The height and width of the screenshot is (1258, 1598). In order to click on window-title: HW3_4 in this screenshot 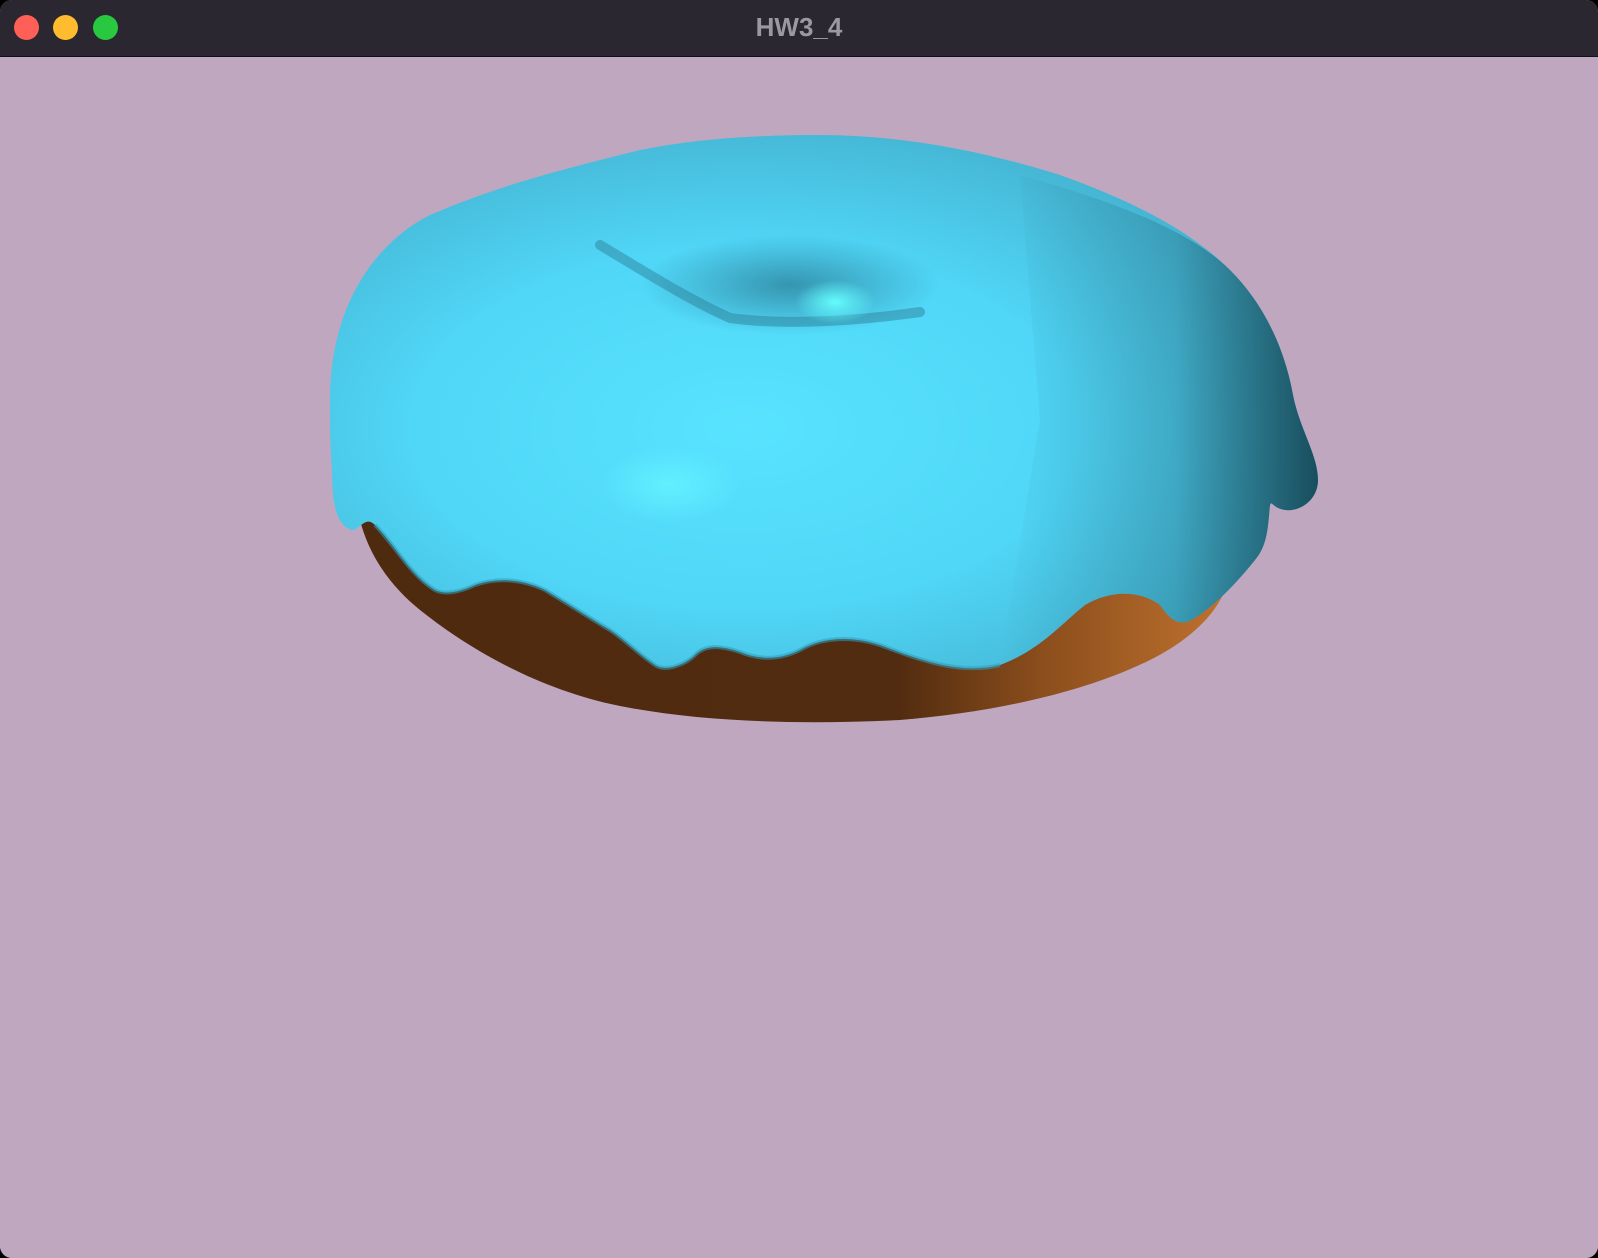, I will do `click(799, 27)`.